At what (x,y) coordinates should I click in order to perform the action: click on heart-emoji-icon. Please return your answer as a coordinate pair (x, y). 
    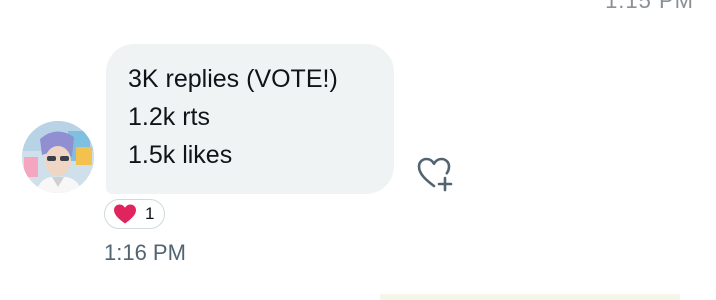
    Looking at the image, I should click on (125, 214).